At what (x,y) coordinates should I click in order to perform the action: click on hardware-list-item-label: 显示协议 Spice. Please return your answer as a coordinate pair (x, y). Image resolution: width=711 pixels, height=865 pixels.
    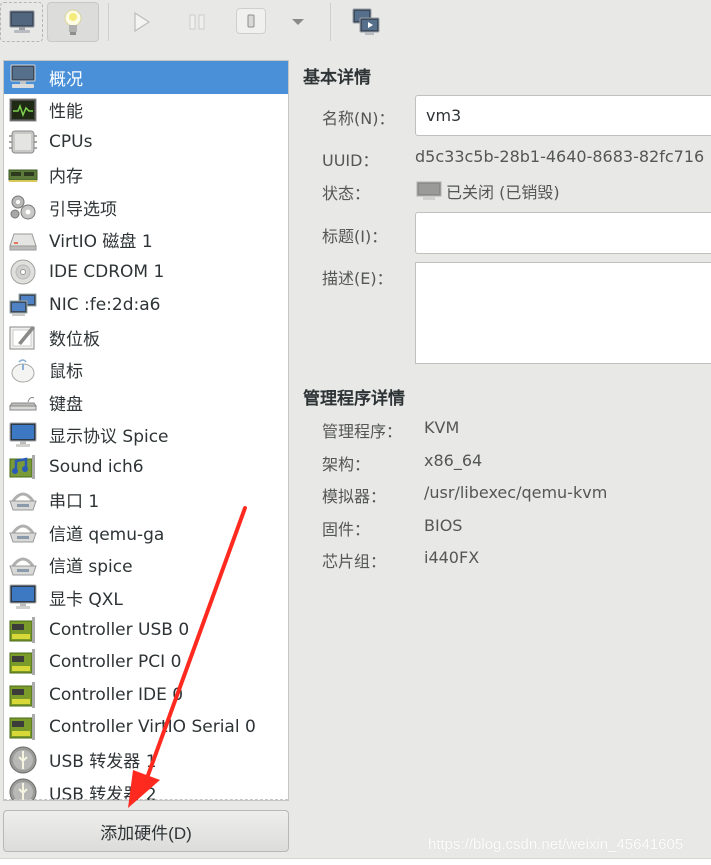
    Looking at the image, I should click on (109, 437).